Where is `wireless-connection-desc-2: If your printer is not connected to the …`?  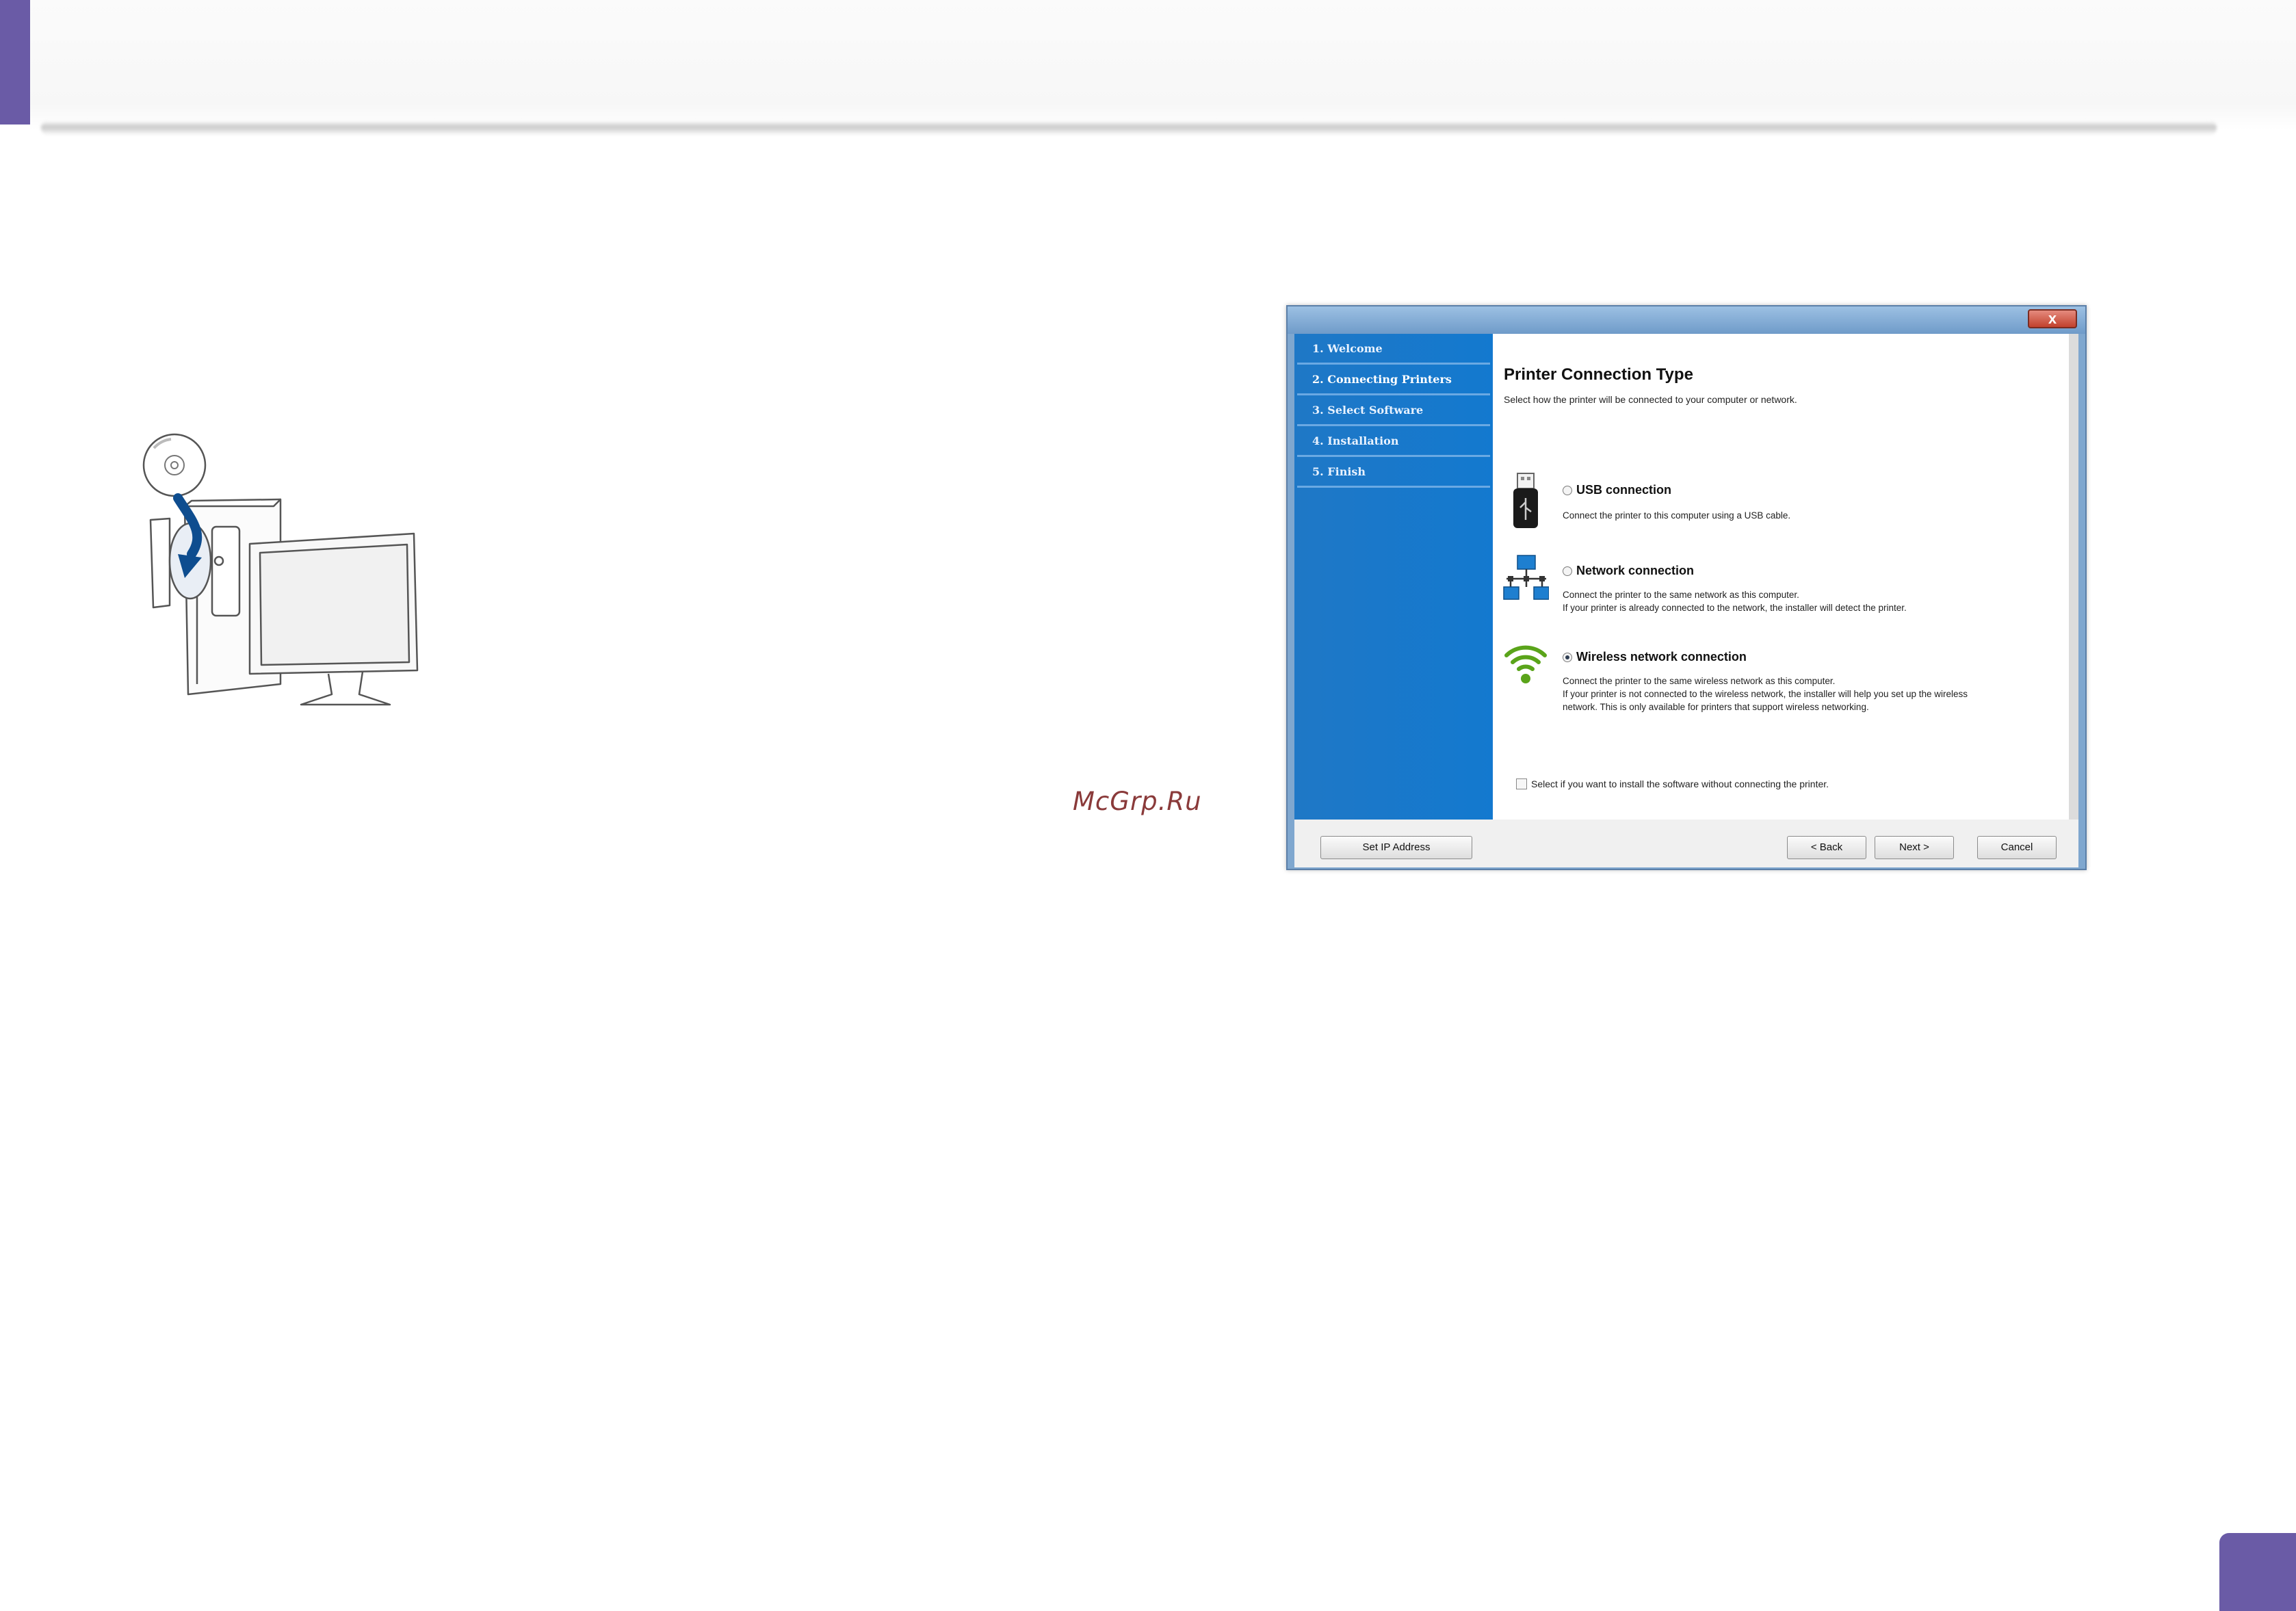
wireless-connection-desc-2: If your printer is not connected to the … is located at coordinates (1766, 694).